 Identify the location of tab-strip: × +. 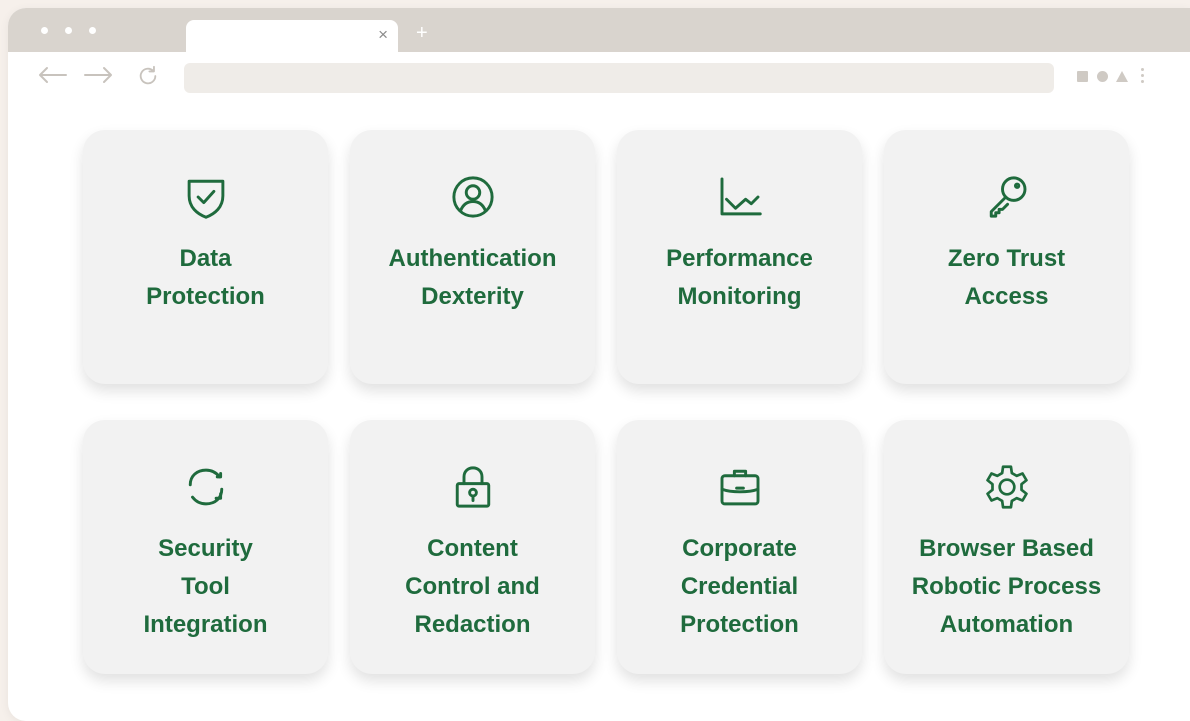
(599, 30).